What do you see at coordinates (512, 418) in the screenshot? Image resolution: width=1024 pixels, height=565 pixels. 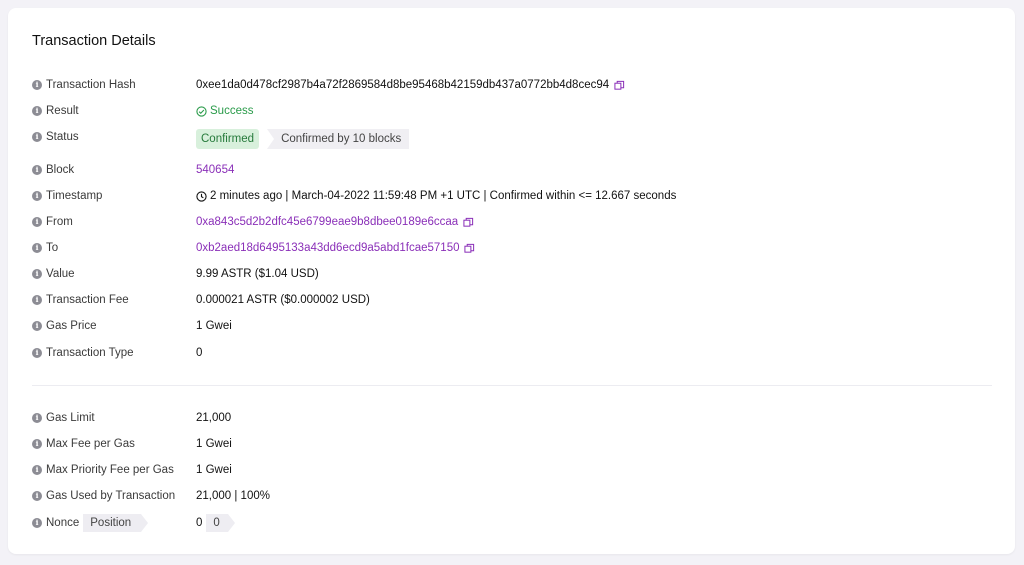 I see `row-gas-limit: i Gas Limit 21,000` at bounding box center [512, 418].